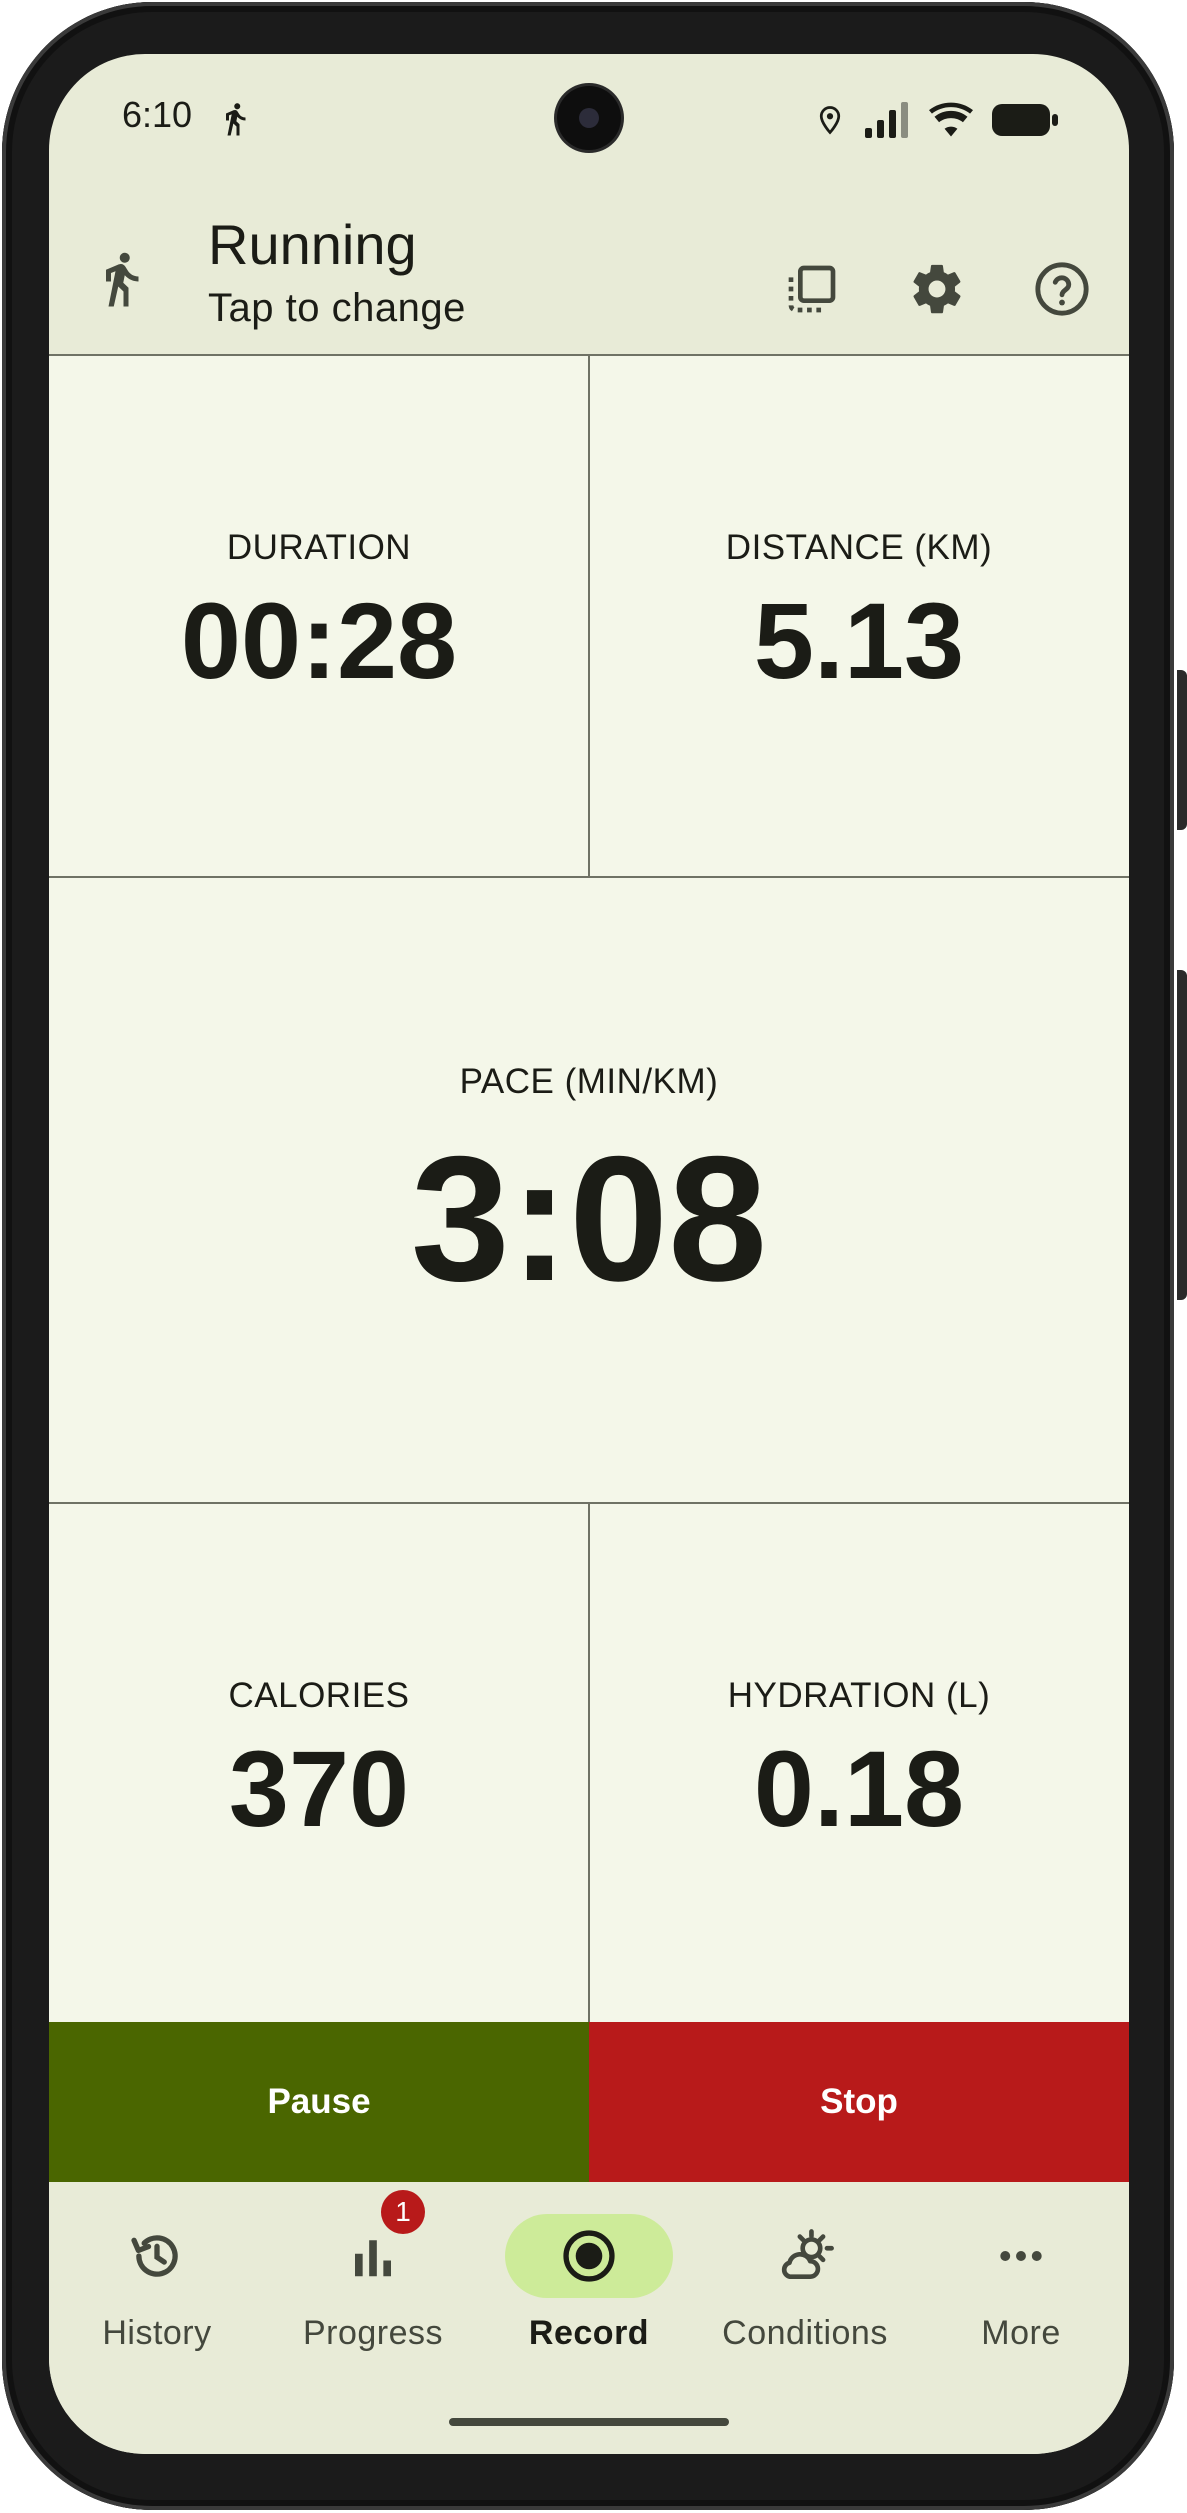 The image size is (1187, 2513). What do you see at coordinates (859, 640) in the screenshot?
I see `distance-value: 5.13` at bounding box center [859, 640].